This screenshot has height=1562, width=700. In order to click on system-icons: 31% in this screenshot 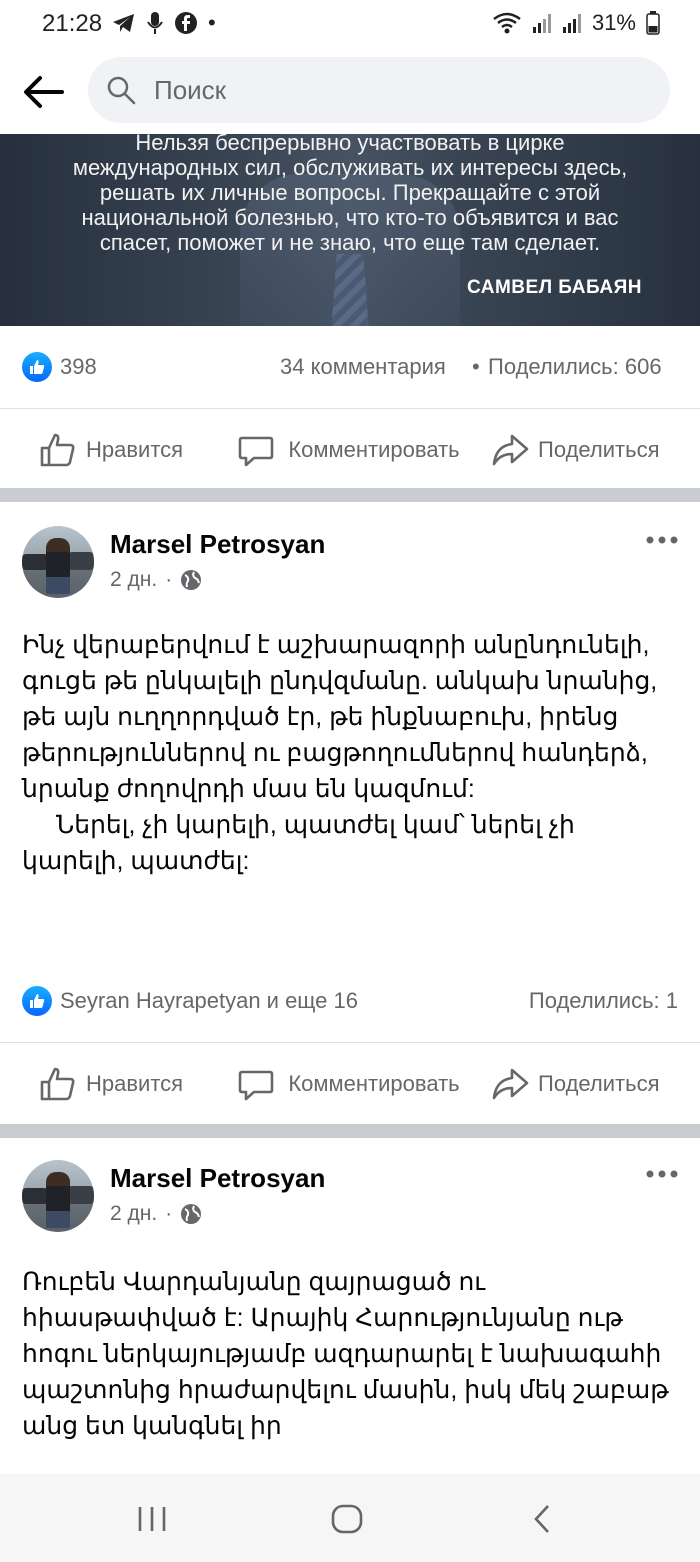, I will do `click(576, 23)`.